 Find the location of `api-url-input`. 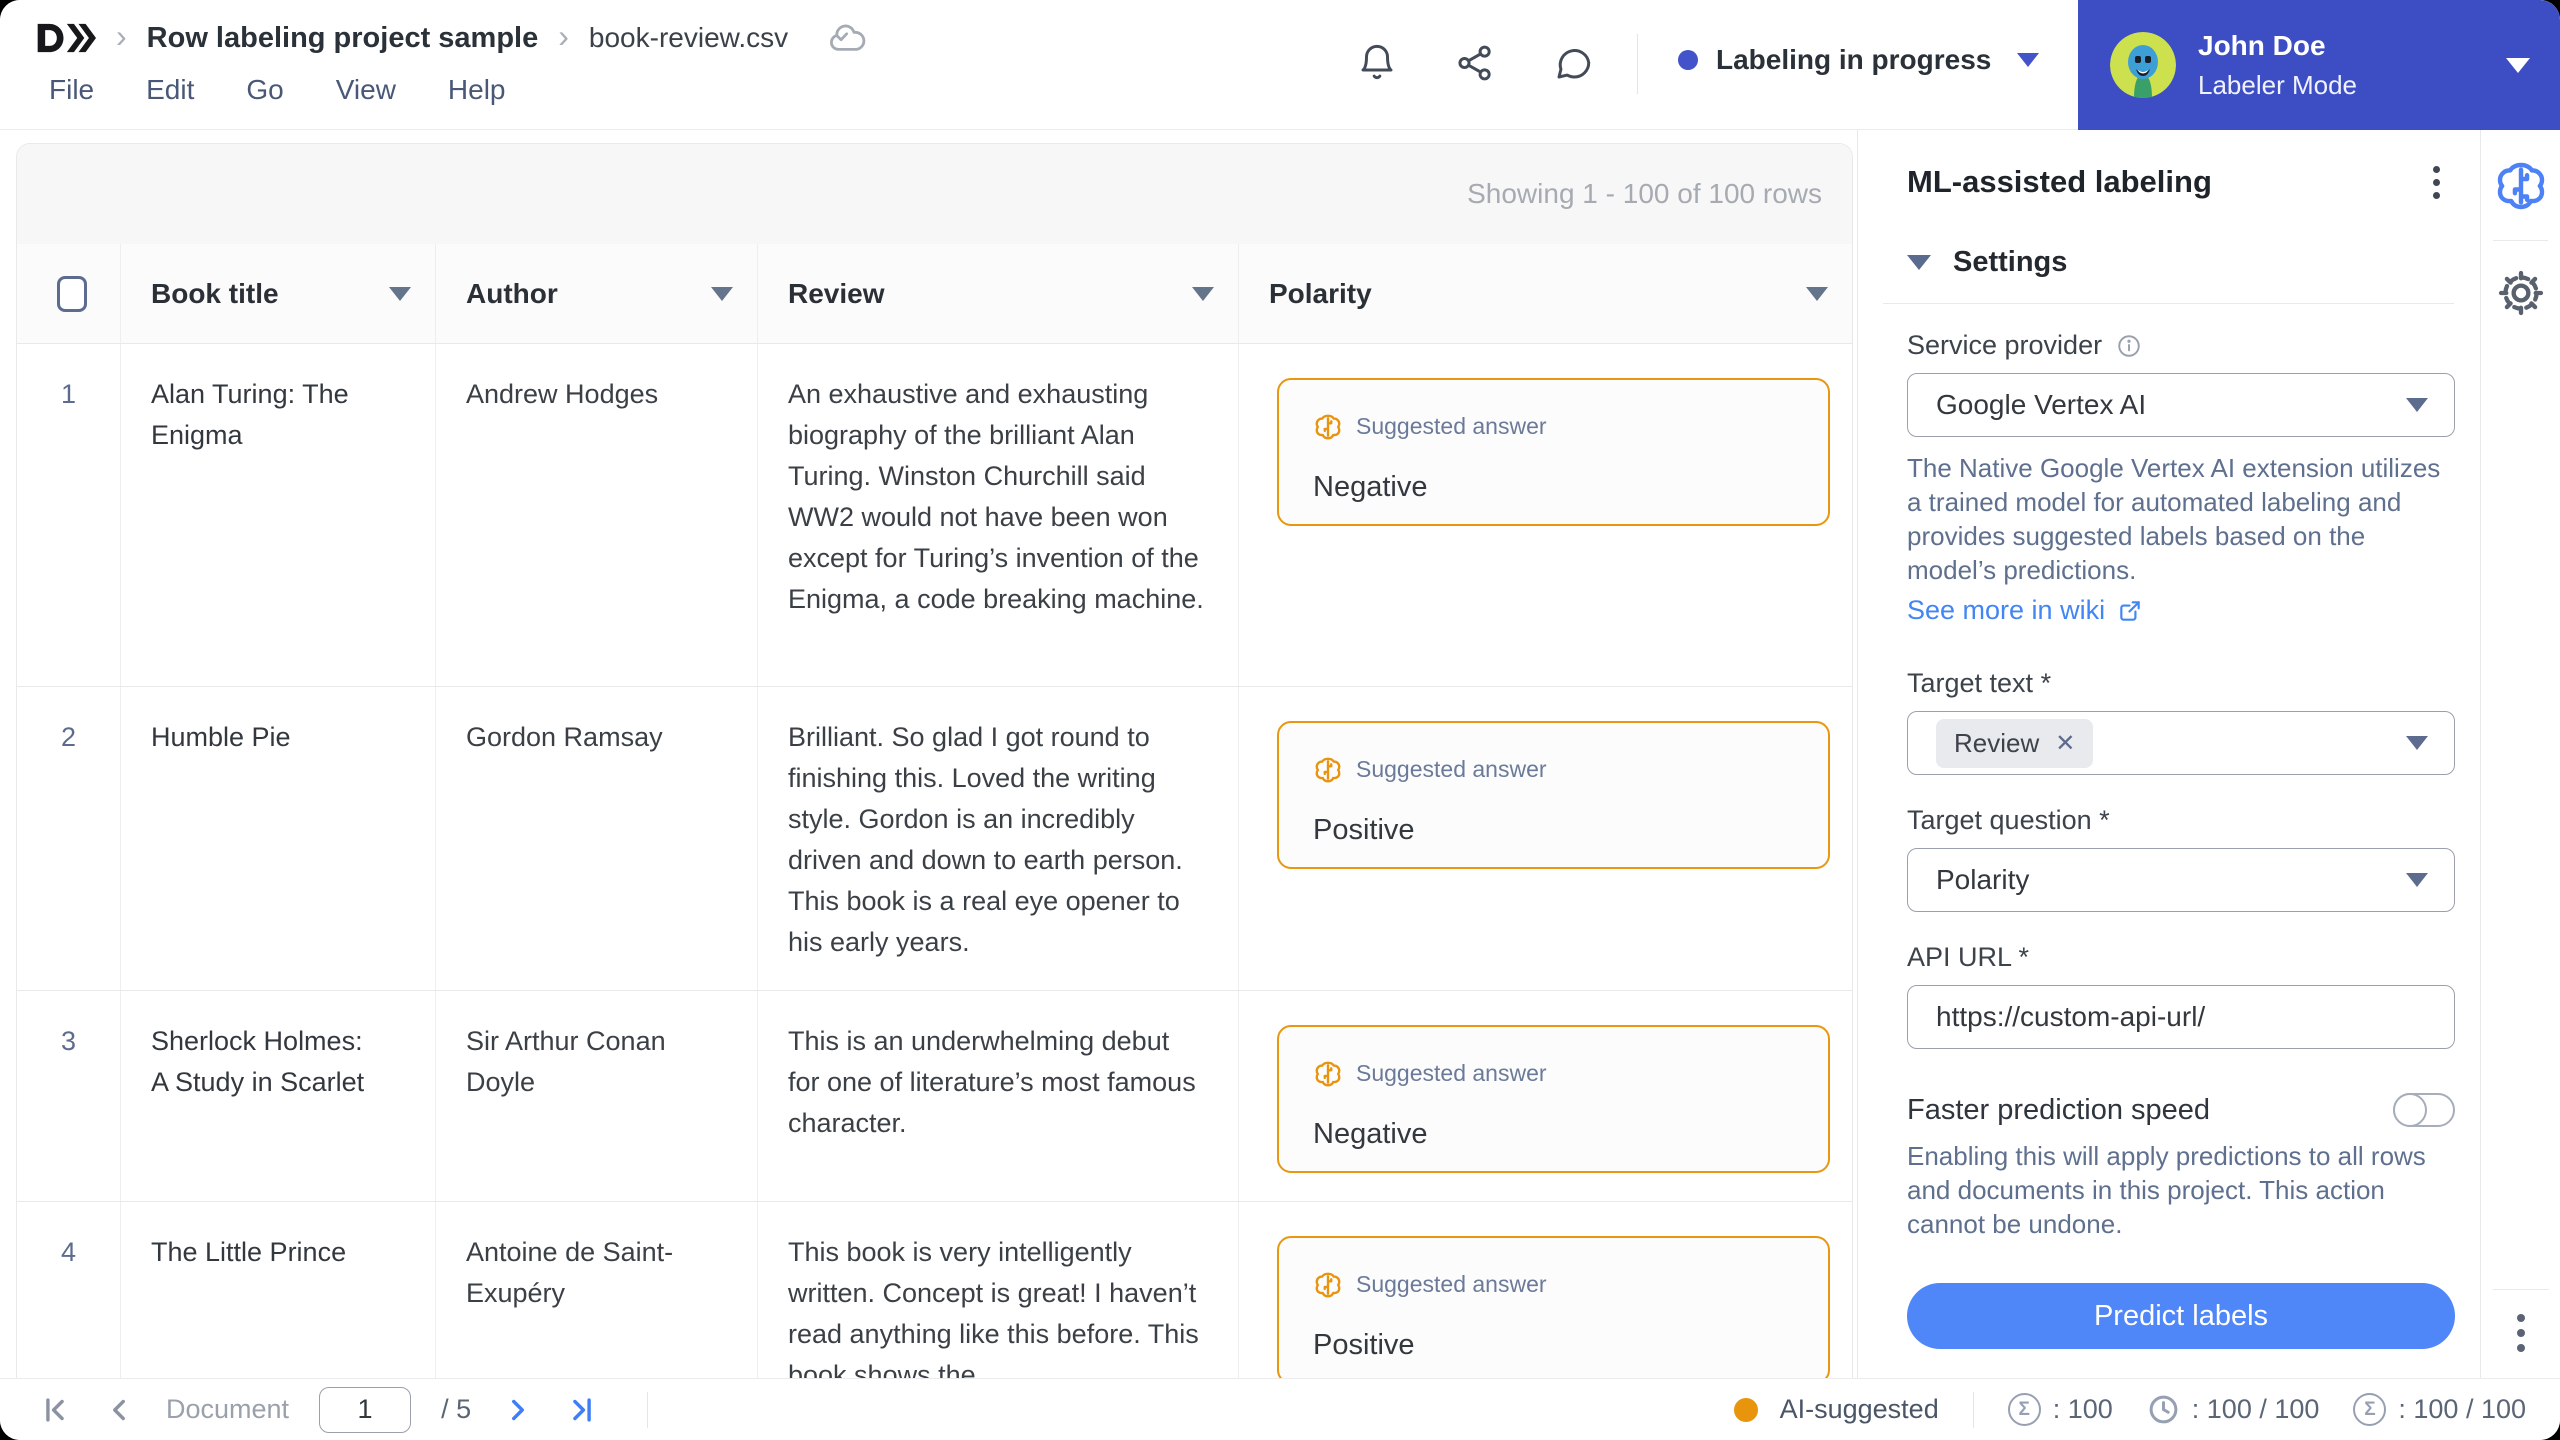

api-url-input is located at coordinates (2181, 1017).